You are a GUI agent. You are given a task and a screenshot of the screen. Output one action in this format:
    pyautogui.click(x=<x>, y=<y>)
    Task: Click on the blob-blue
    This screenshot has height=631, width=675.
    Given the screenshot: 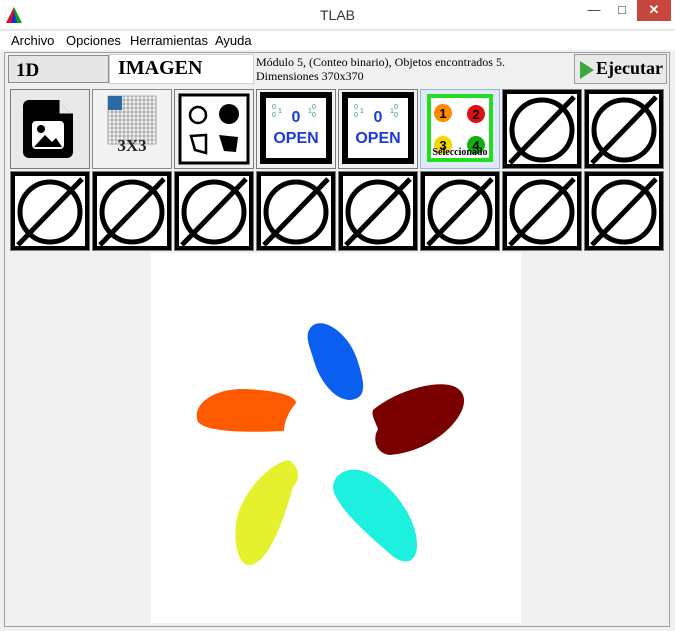 What is the action you would take?
    pyautogui.click(x=335, y=361)
    